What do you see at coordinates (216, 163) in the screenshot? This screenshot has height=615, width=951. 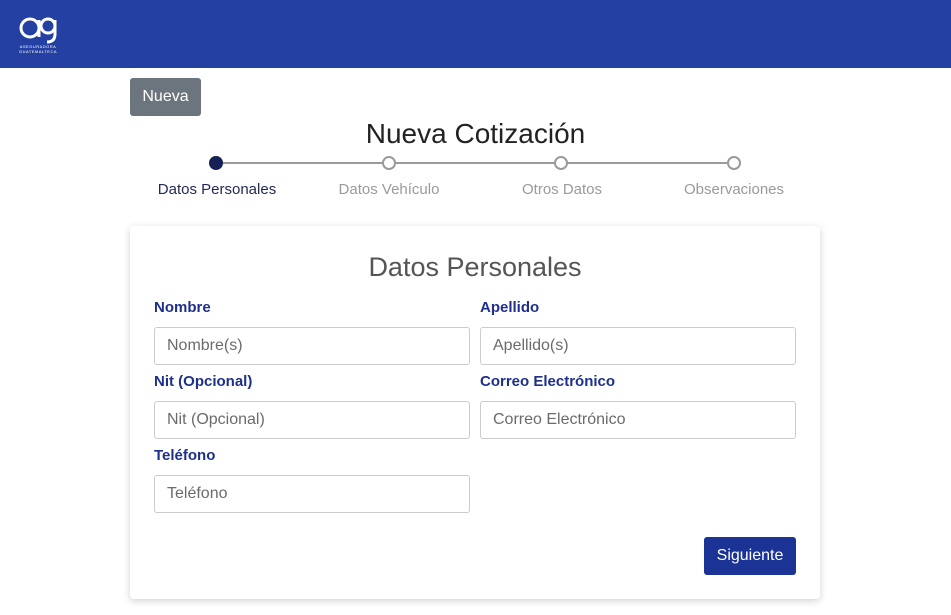 I see `step-dot-datos-personales` at bounding box center [216, 163].